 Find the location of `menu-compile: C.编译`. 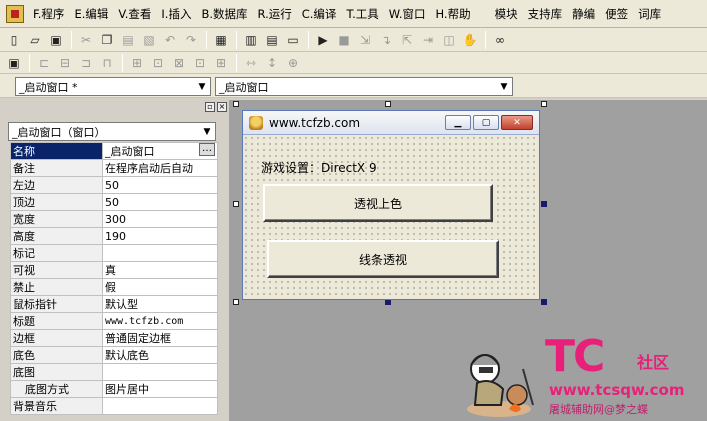

menu-compile: C.编译 is located at coordinates (319, 14).